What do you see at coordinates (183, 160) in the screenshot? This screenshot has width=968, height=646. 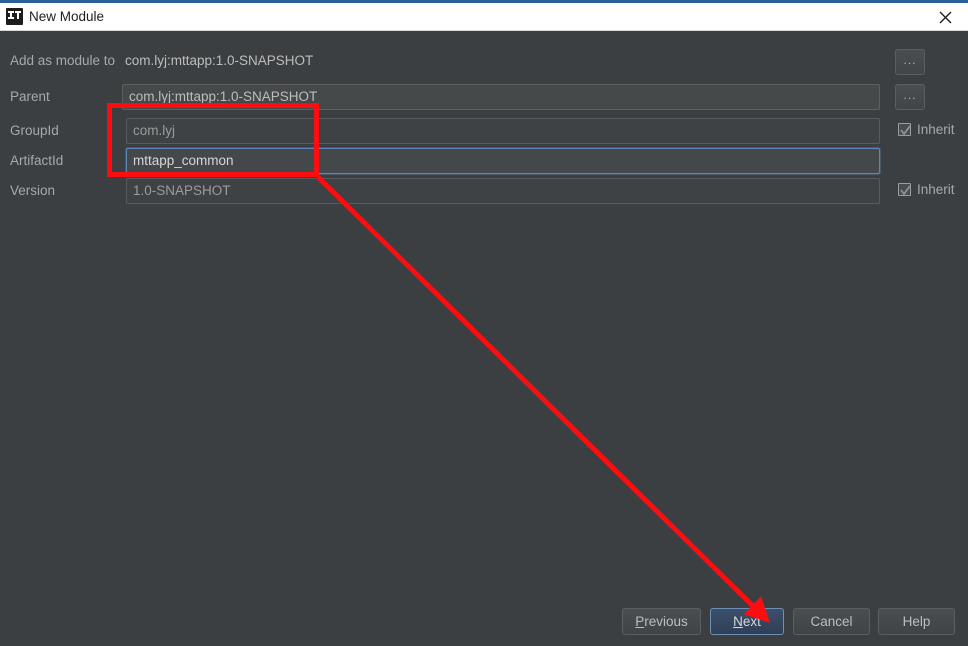 I see `artifactid-input-value: mttapp_common` at bounding box center [183, 160].